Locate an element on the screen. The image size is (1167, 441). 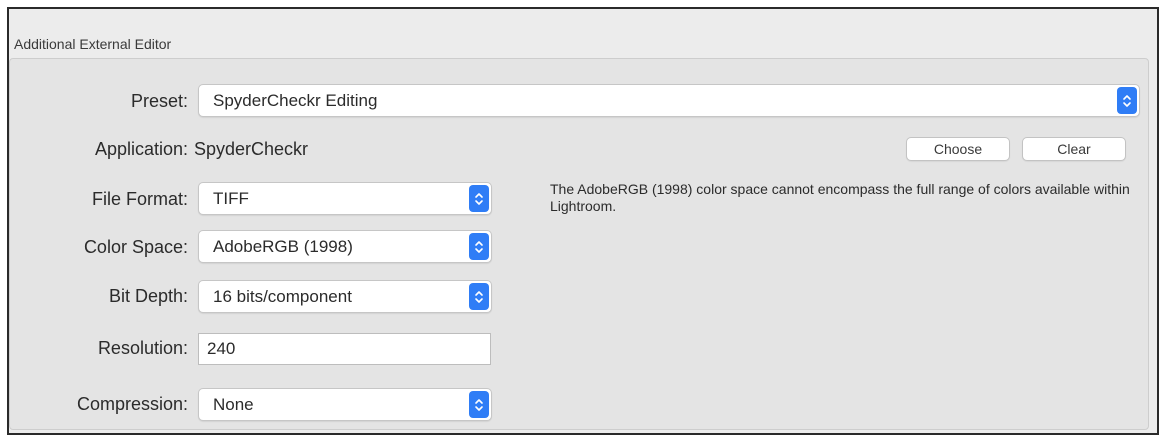
color-space-popup: AdobeRGB (1998) is located at coordinates (345, 246).